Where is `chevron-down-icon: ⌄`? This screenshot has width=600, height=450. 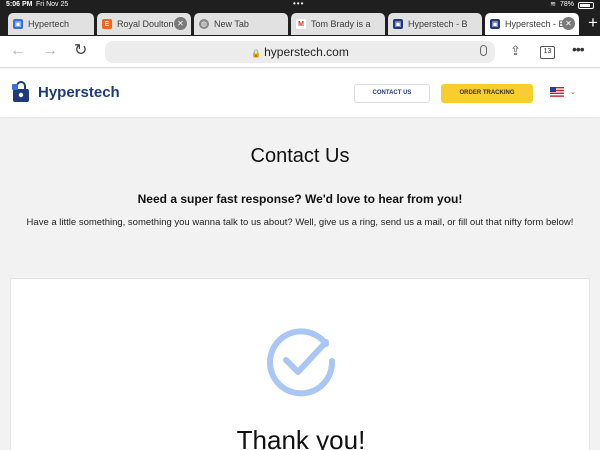
chevron-down-icon: ⌄ is located at coordinates (573, 92).